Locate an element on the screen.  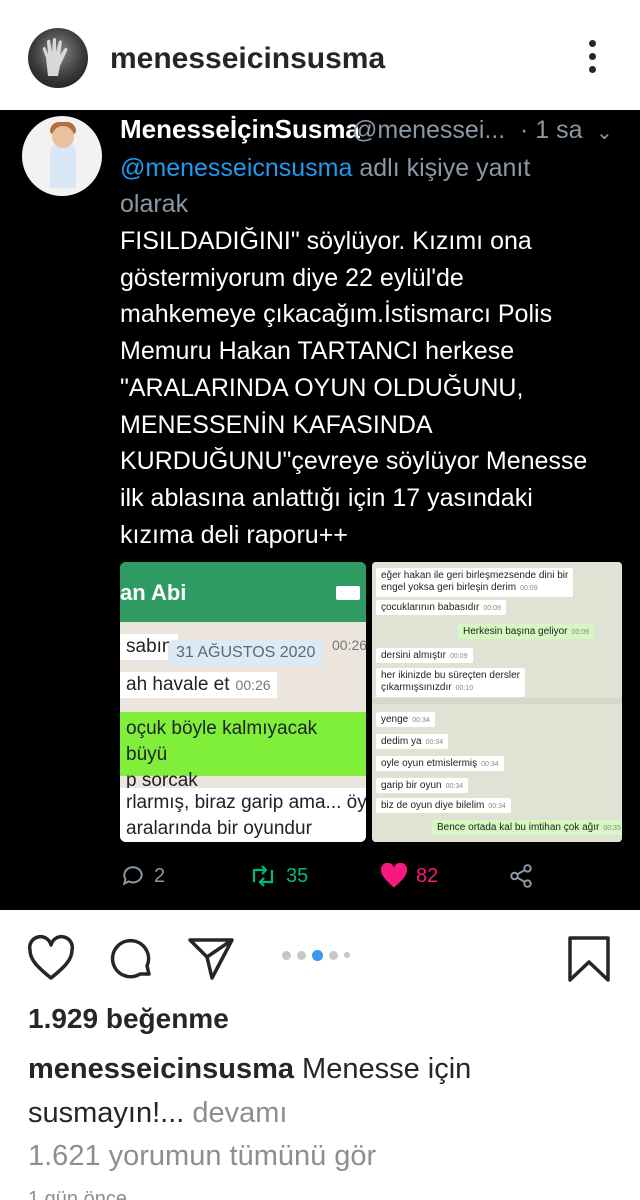
chat-text: ah havale et is located at coordinates (178, 684).